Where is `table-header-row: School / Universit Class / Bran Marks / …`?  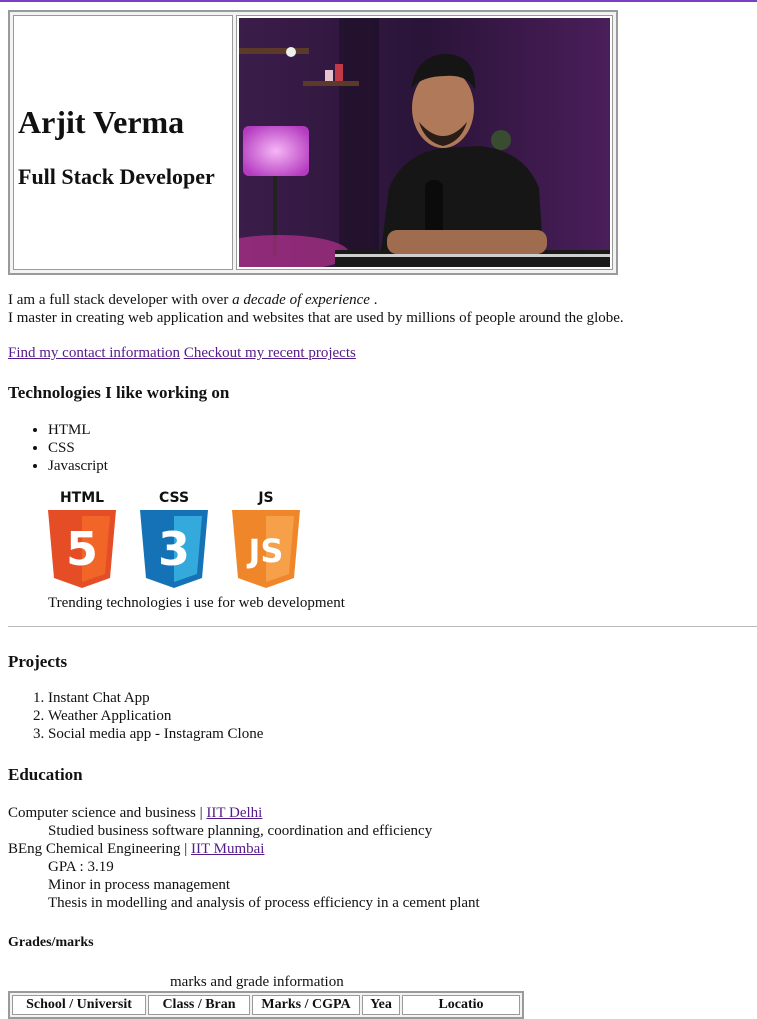 table-header-row: School / Universit Class / Bran Marks / … is located at coordinates (266, 1005).